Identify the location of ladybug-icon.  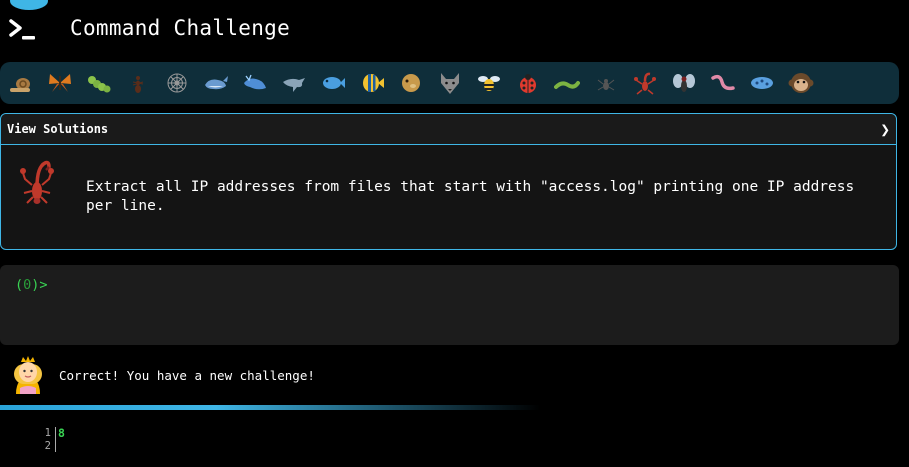
(528, 83).